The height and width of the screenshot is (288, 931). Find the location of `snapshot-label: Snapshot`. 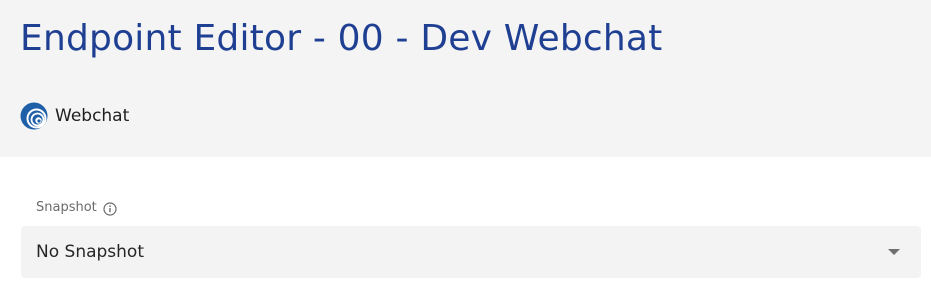

snapshot-label: Snapshot is located at coordinates (66, 207).